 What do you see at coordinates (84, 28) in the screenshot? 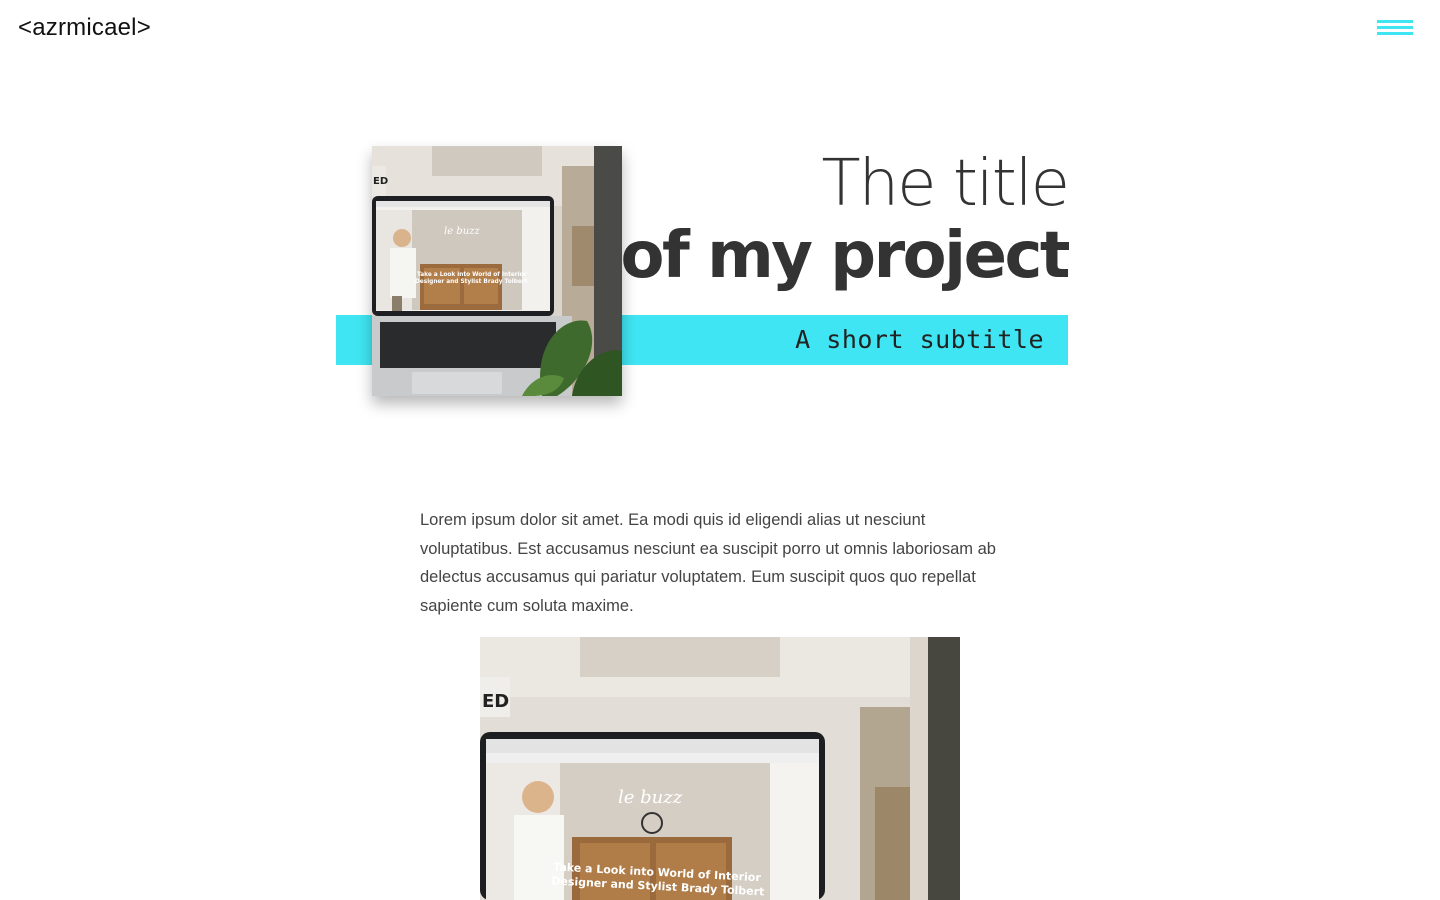
I see `site-logo: <azrmicael>` at bounding box center [84, 28].